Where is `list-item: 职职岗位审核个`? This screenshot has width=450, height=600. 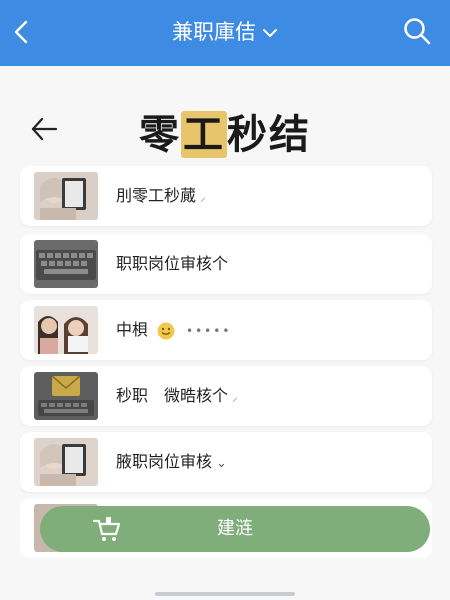 list-item: 职职岗位审核个 is located at coordinates (226, 264).